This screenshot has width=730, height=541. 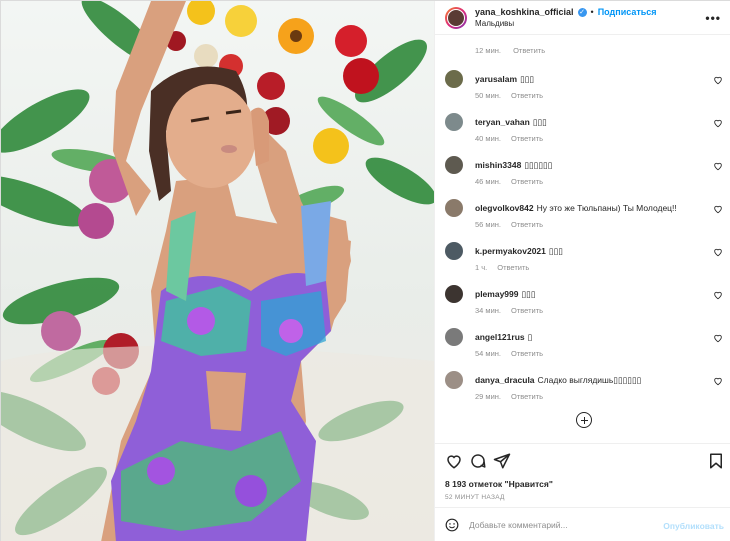 What do you see at coordinates (475, 497) in the screenshot?
I see `post-time-ago: 52 МИНУТ НАЗАД` at bounding box center [475, 497].